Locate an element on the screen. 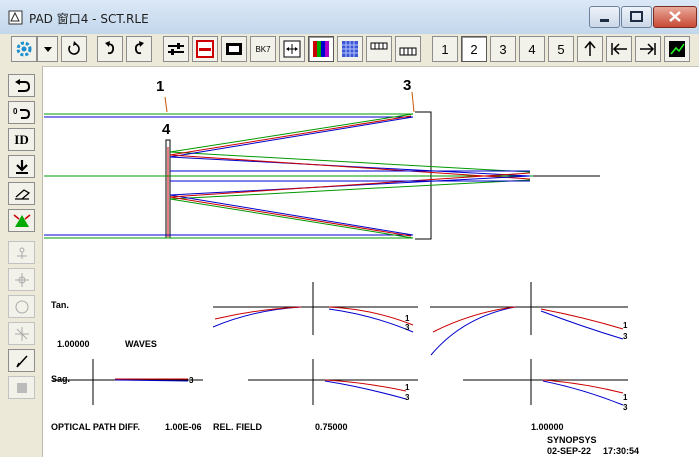  back-button is located at coordinates (21, 85).